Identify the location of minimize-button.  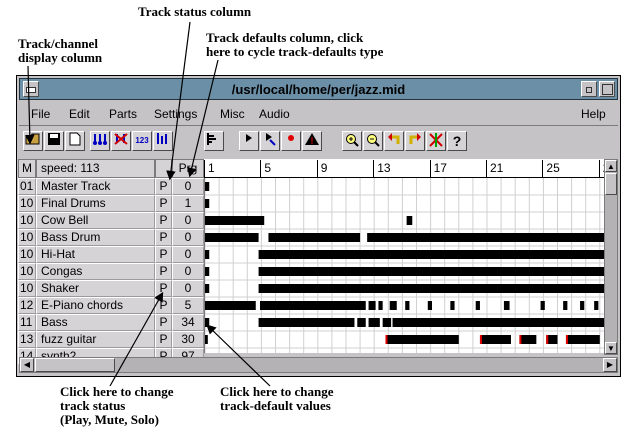
(589, 89).